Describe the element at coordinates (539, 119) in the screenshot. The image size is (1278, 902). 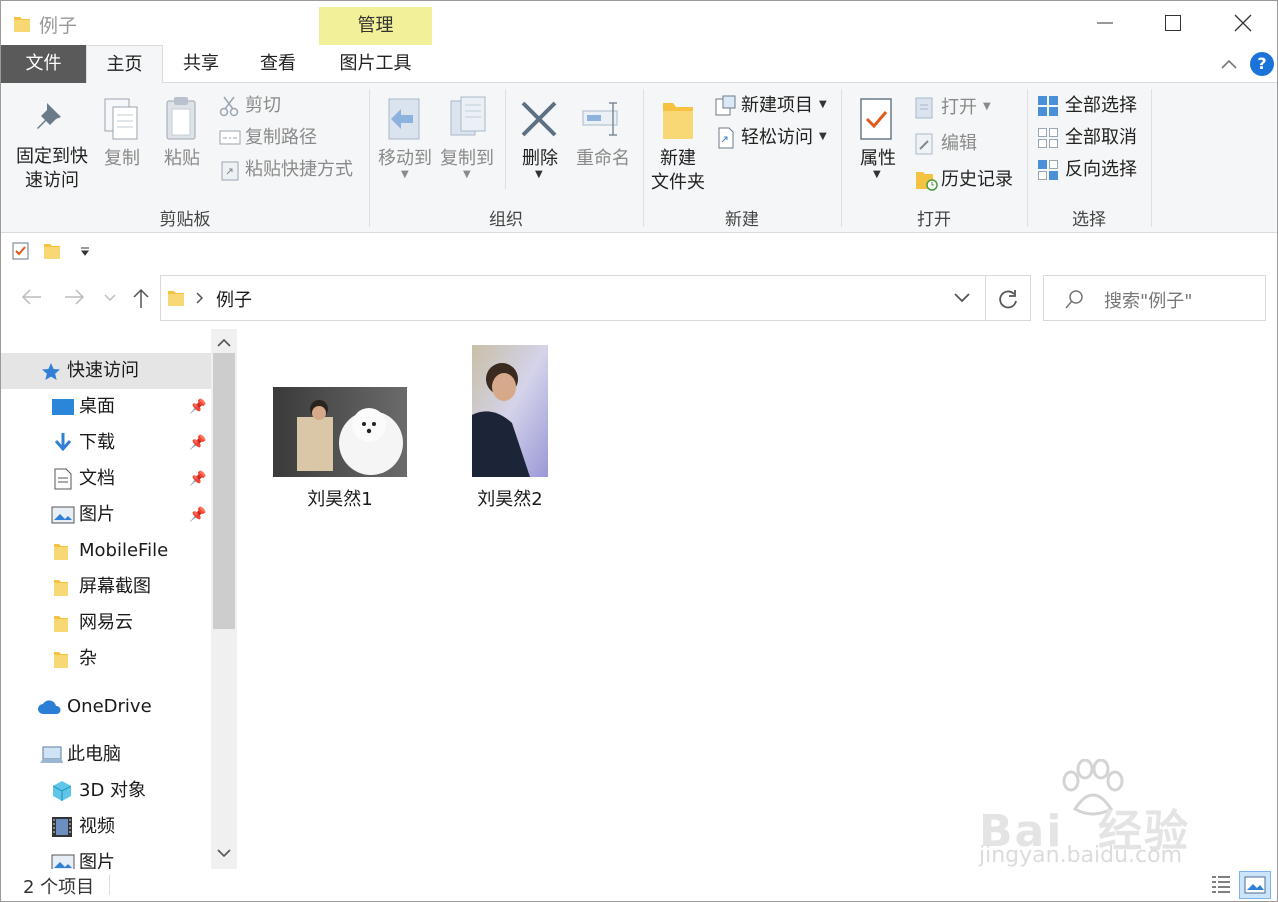
I see `delete-x-icon` at that location.